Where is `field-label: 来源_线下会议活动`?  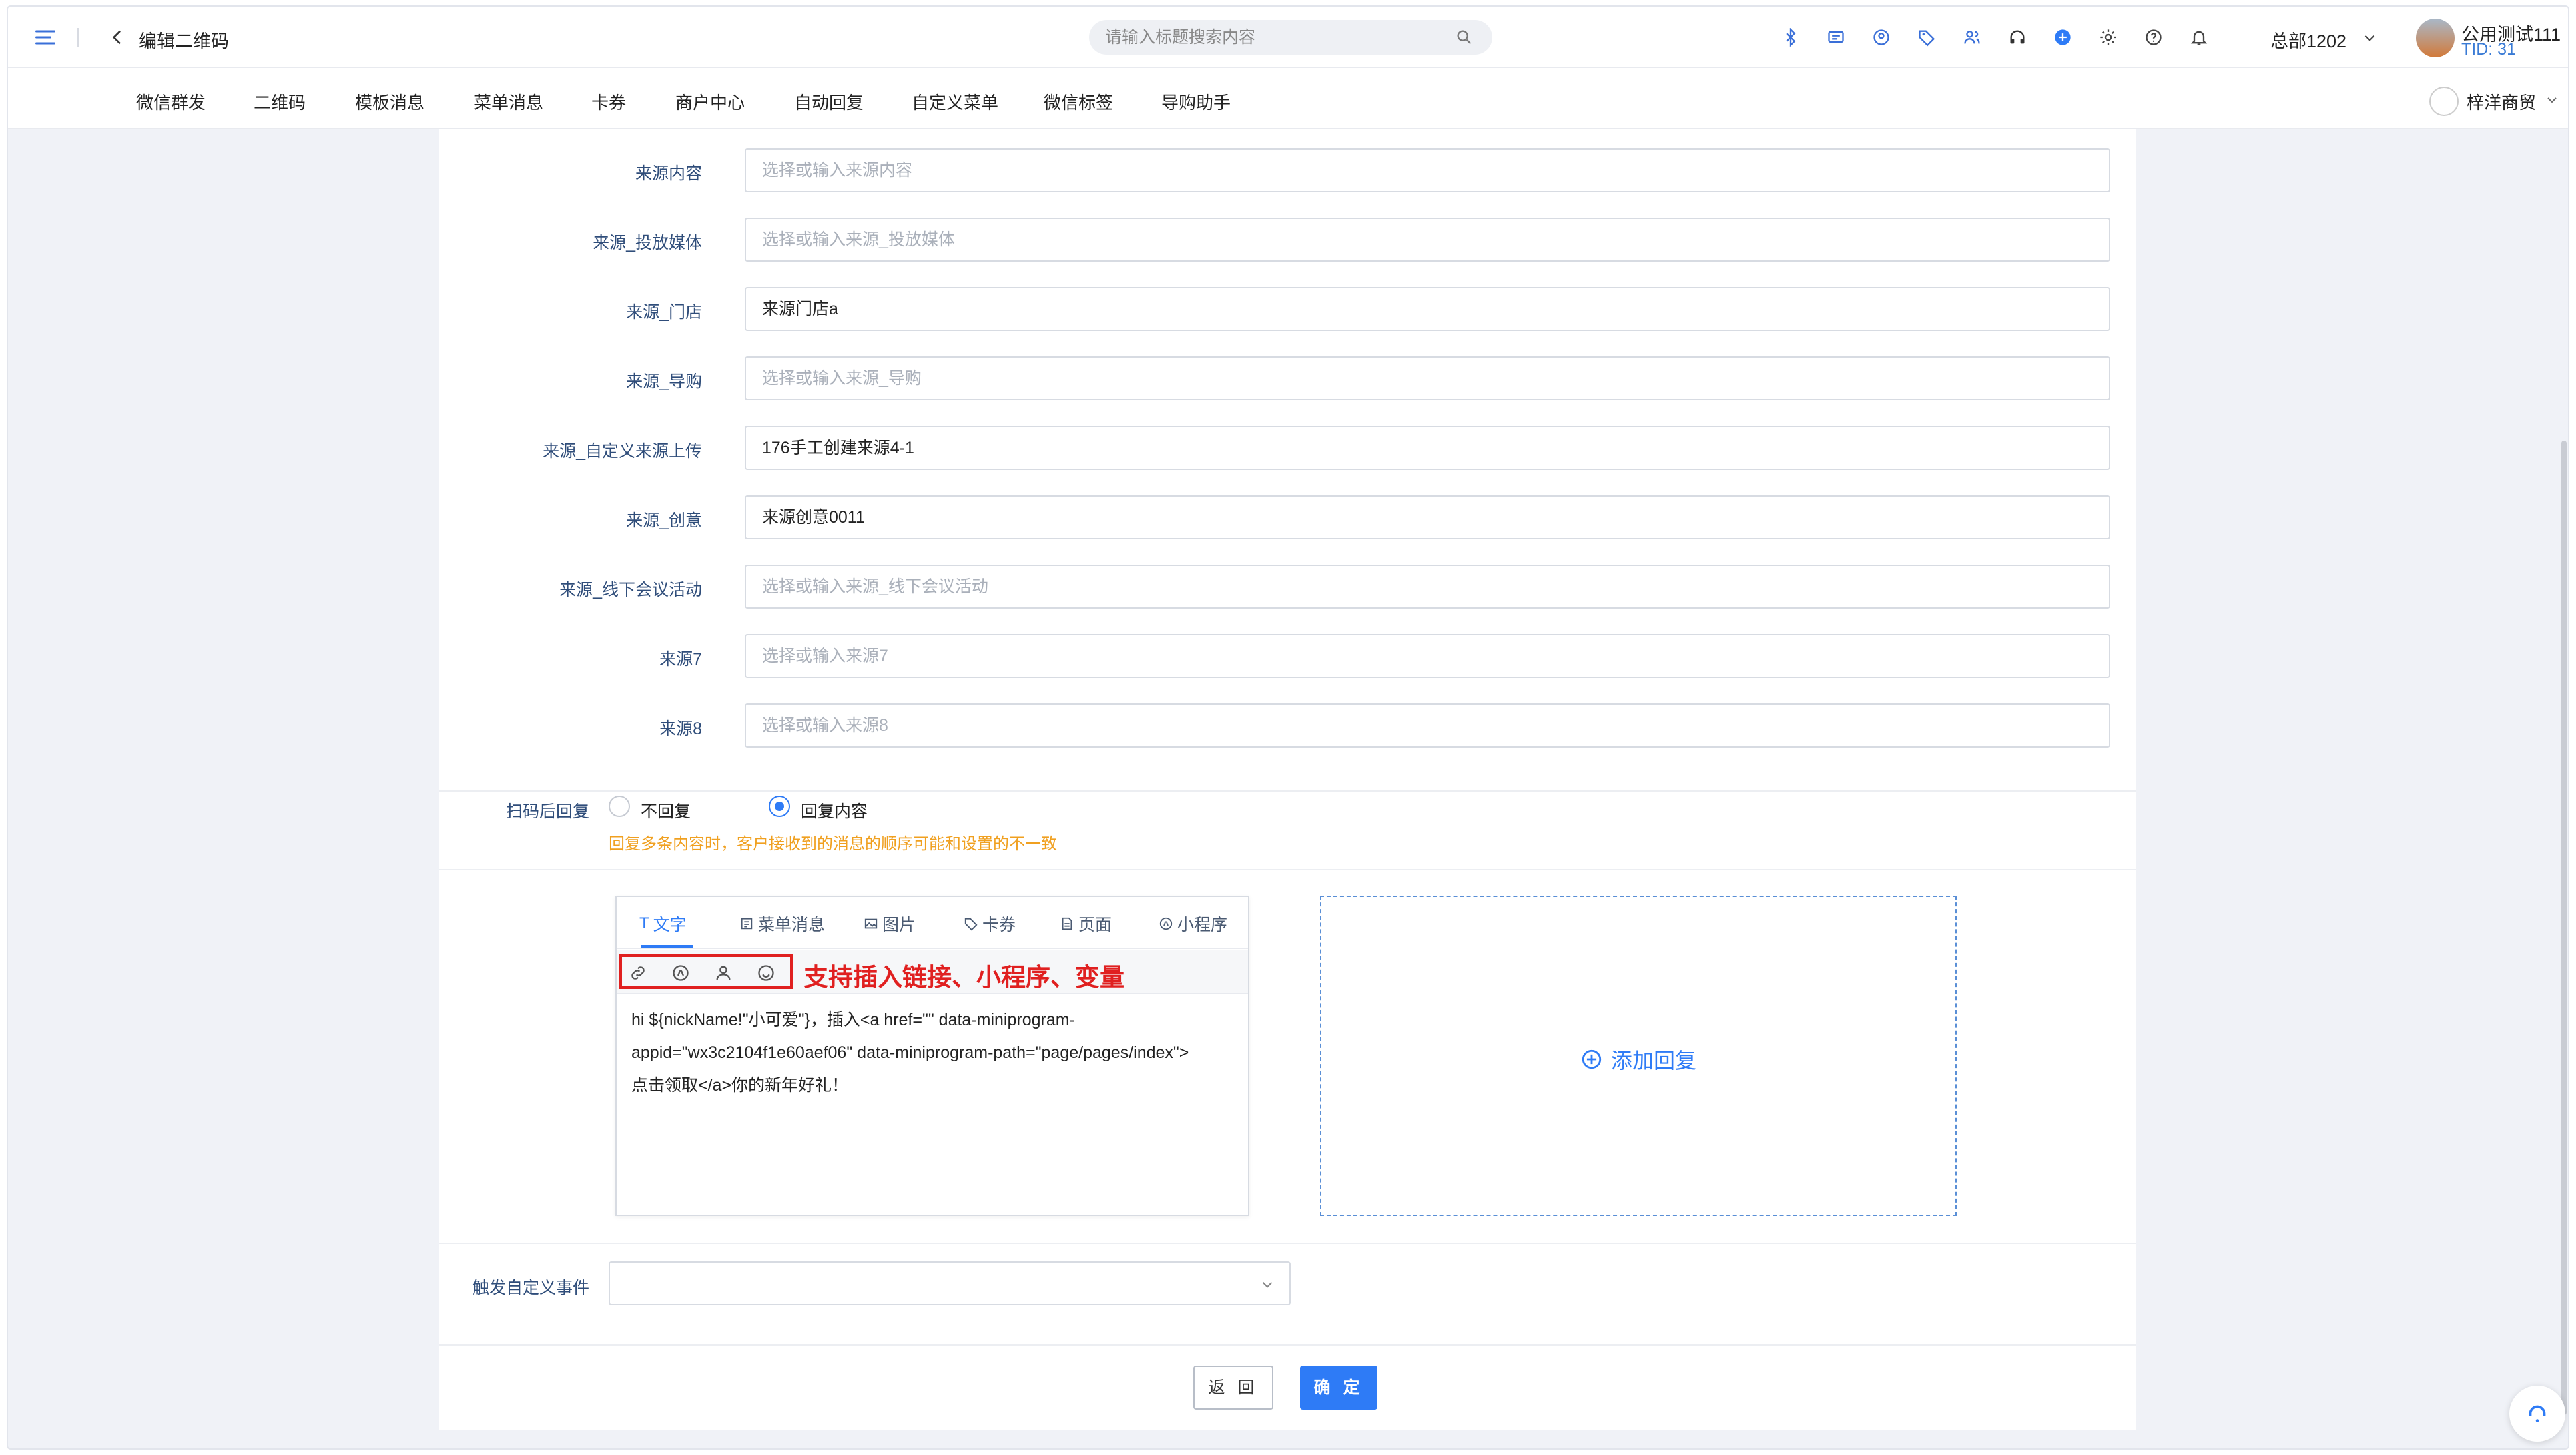
field-label: 来源_线下会议活动 is located at coordinates (630, 590).